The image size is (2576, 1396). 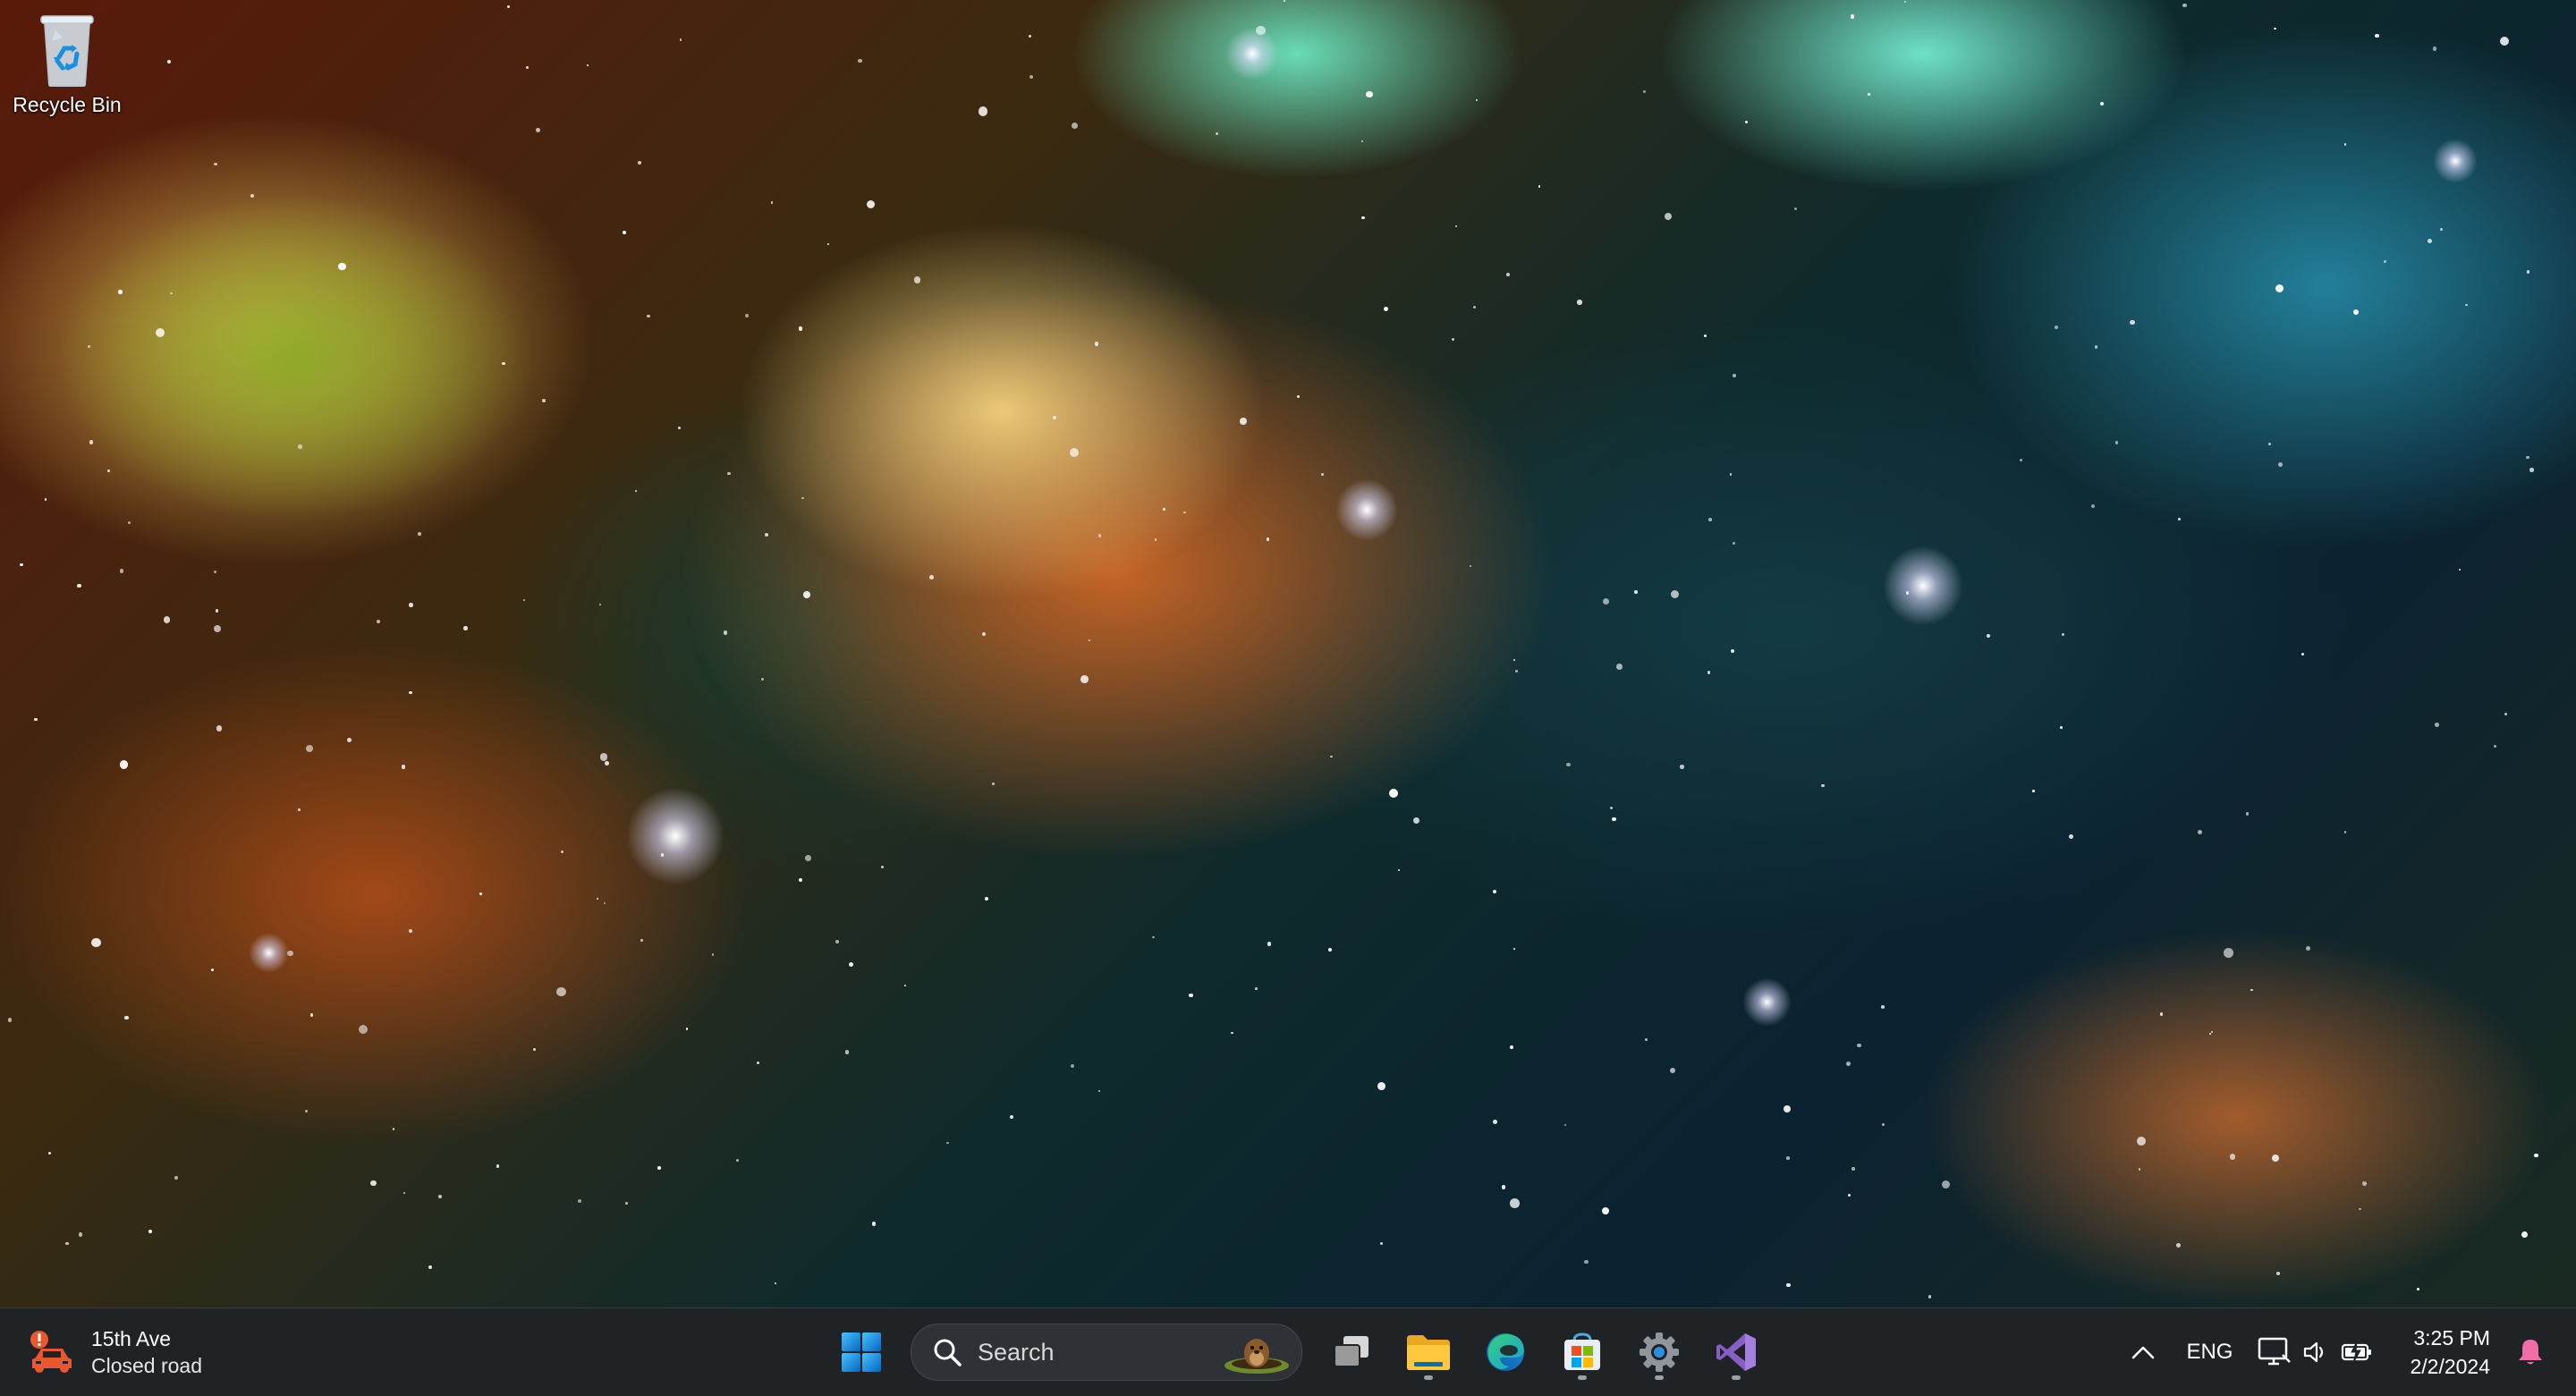 What do you see at coordinates (2316, 1352) in the screenshot?
I see `quick-settings-button` at bounding box center [2316, 1352].